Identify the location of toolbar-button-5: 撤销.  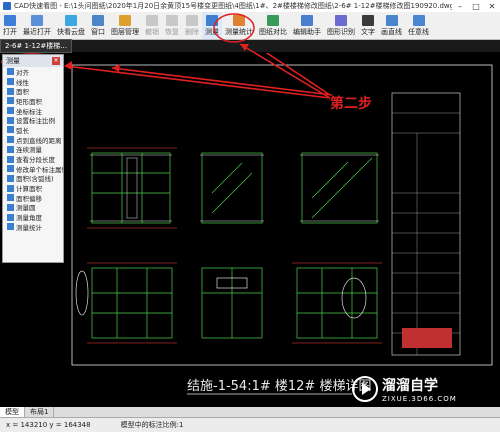
(152, 25).